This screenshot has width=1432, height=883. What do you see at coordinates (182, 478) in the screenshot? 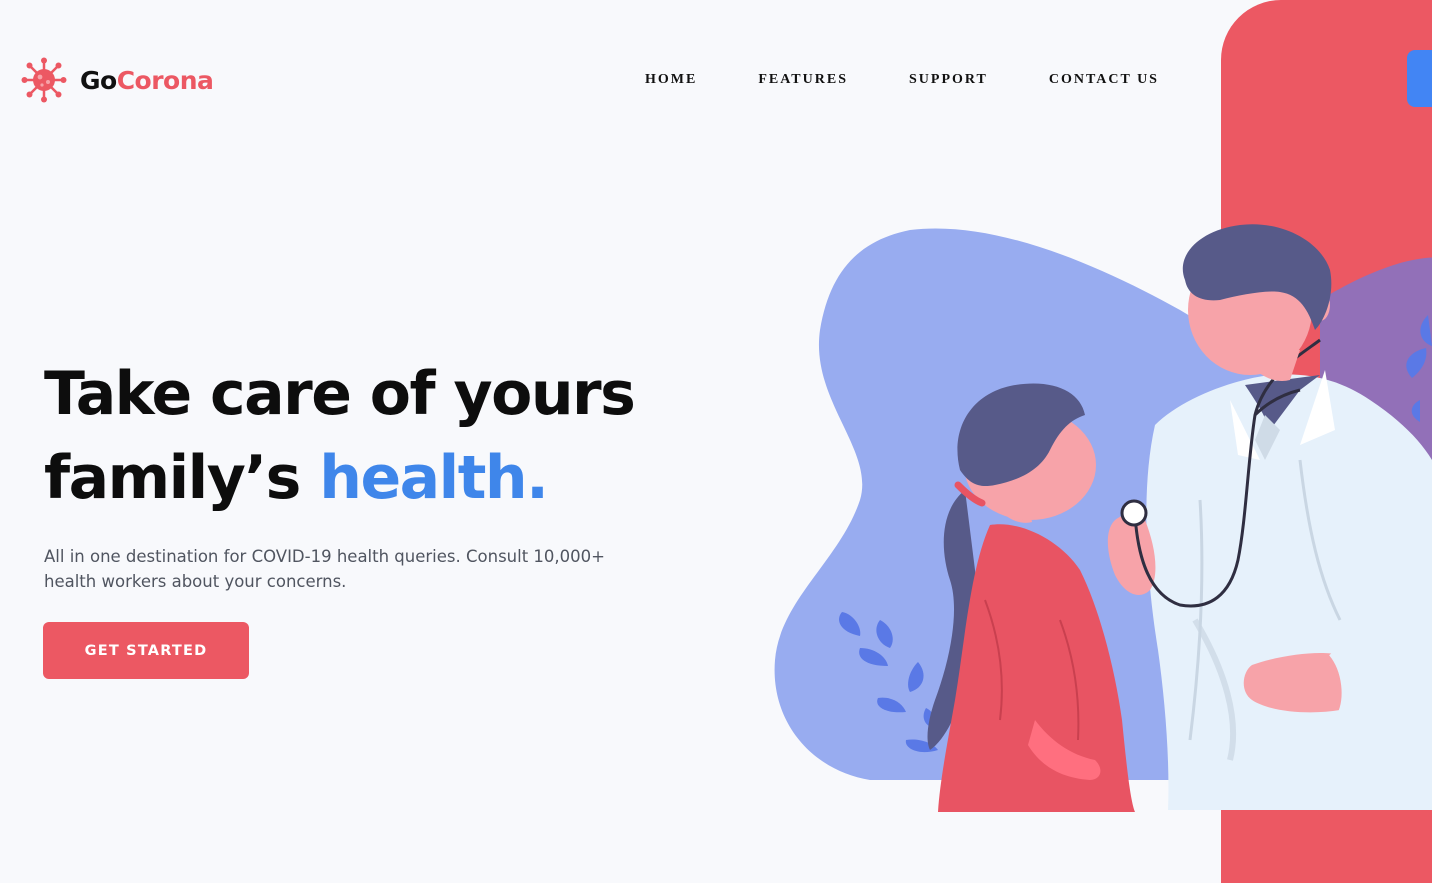
I see `hero-title-line2-prefix: family’s` at bounding box center [182, 478].